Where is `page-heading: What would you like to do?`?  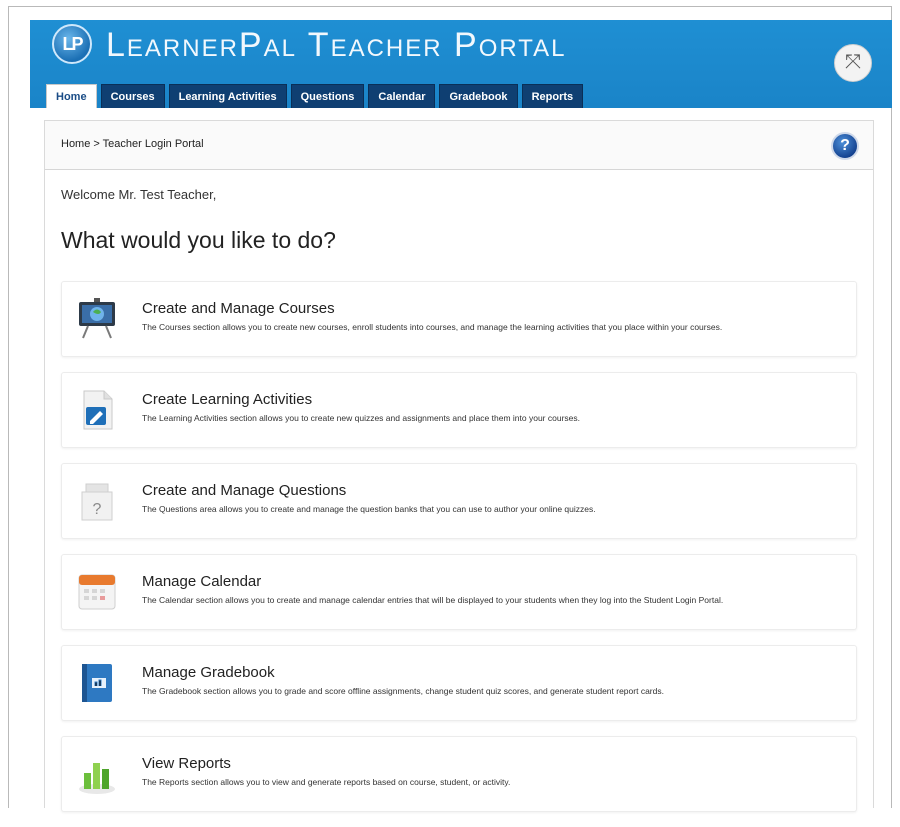
page-heading: What would you like to do? is located at coordinates (198, 240).